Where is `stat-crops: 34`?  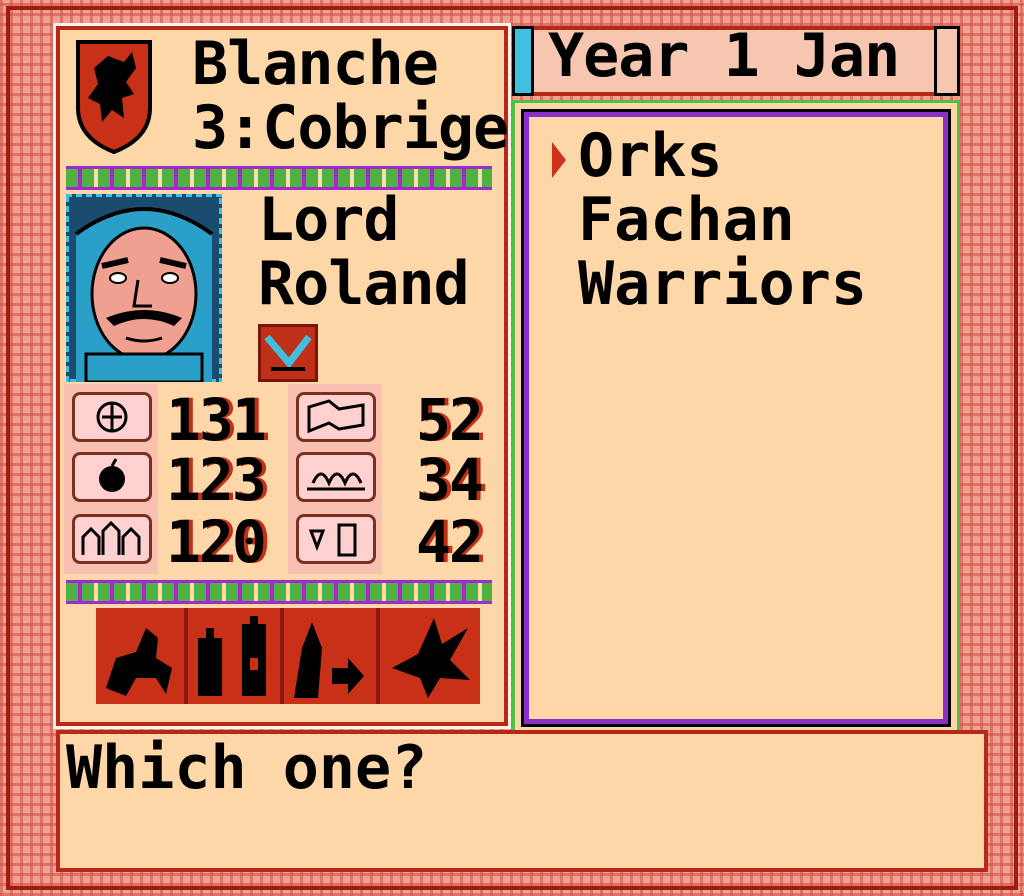 stat-crops: 34 is located at coordinates (450, 480).